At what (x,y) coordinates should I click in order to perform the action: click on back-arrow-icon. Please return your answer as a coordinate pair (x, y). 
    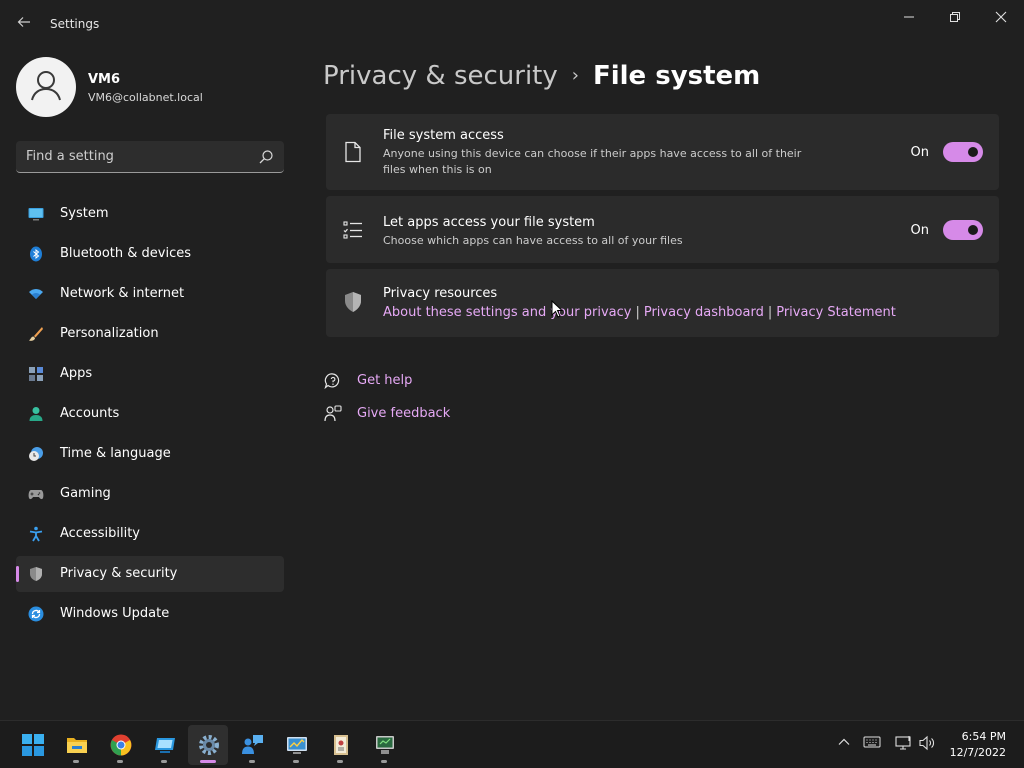
    Looking at the image, I should click on (23, 22).